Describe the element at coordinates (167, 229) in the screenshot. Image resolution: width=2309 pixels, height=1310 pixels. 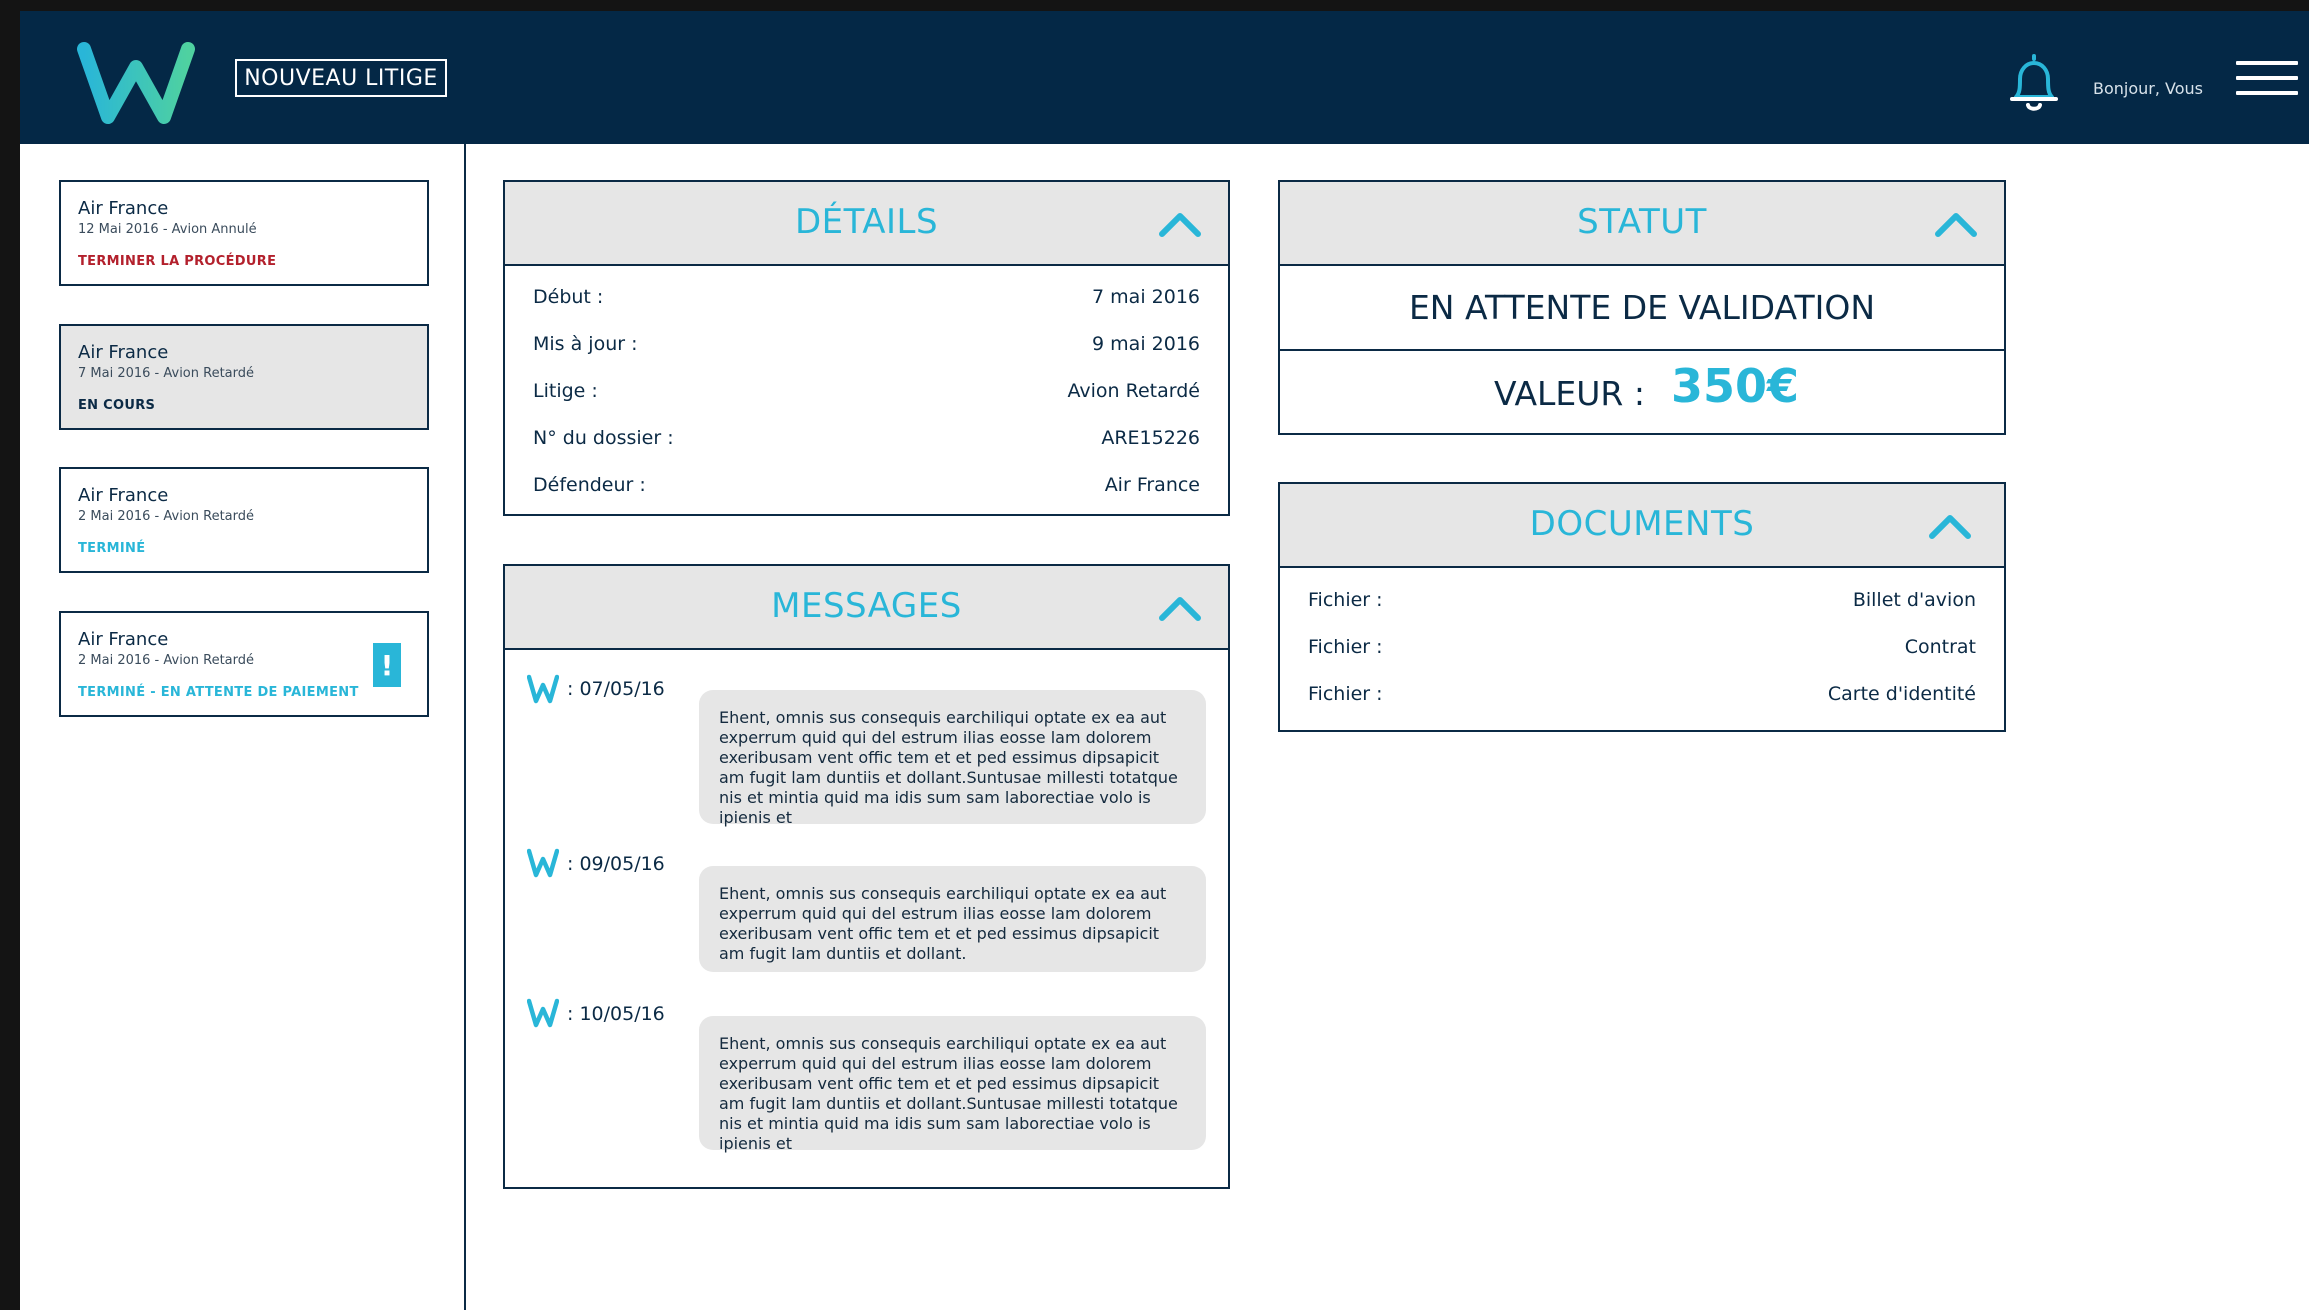
I see `case-subtitle: 12 Mai 2016 - Avion Annulé` at that location.